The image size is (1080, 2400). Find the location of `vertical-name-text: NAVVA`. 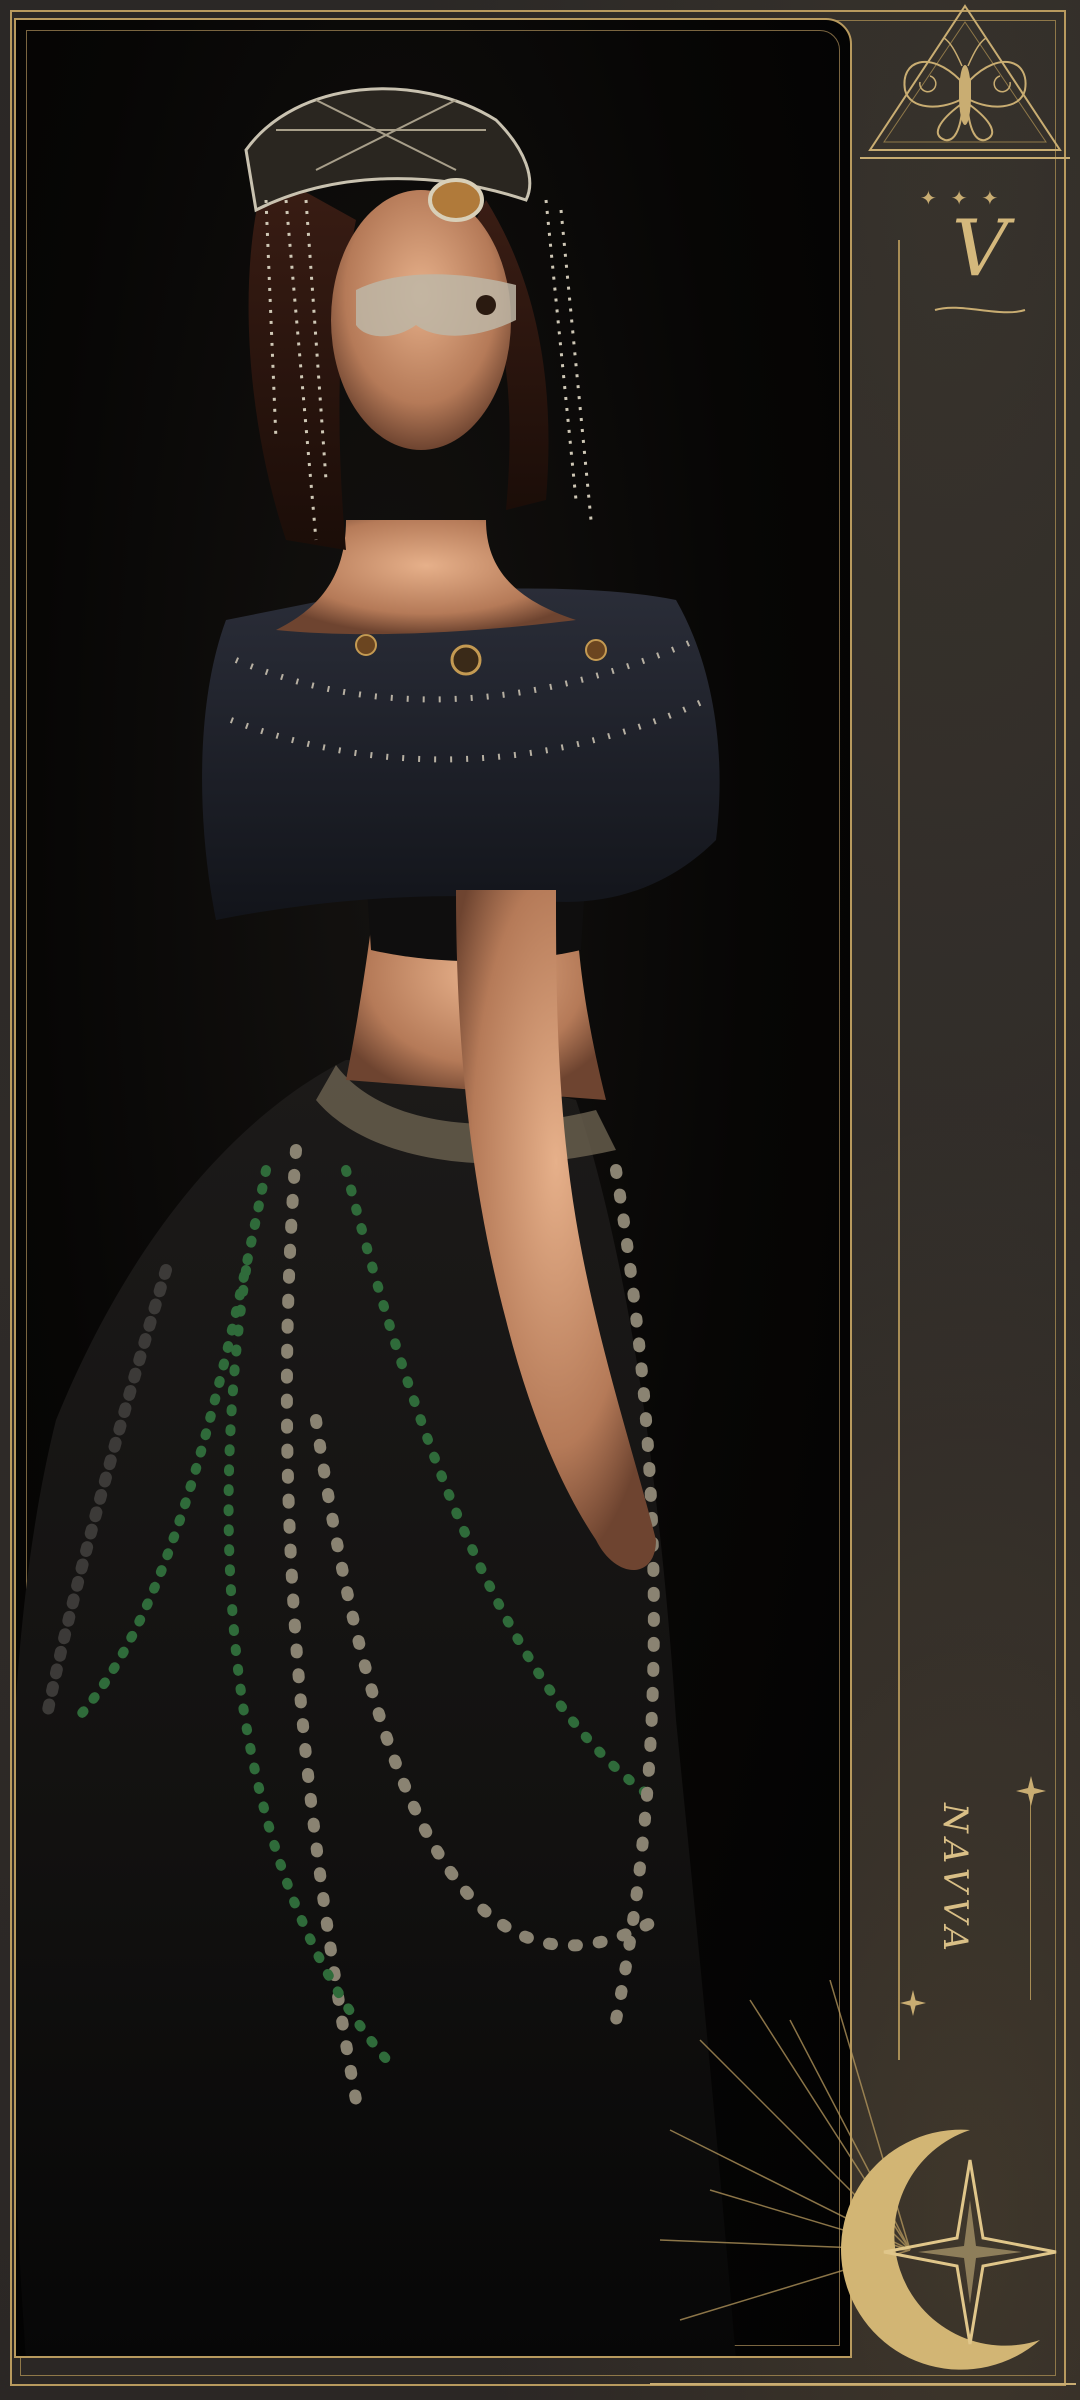

vertical-name-text: NAVVA is located at coordinates (955, 1880).